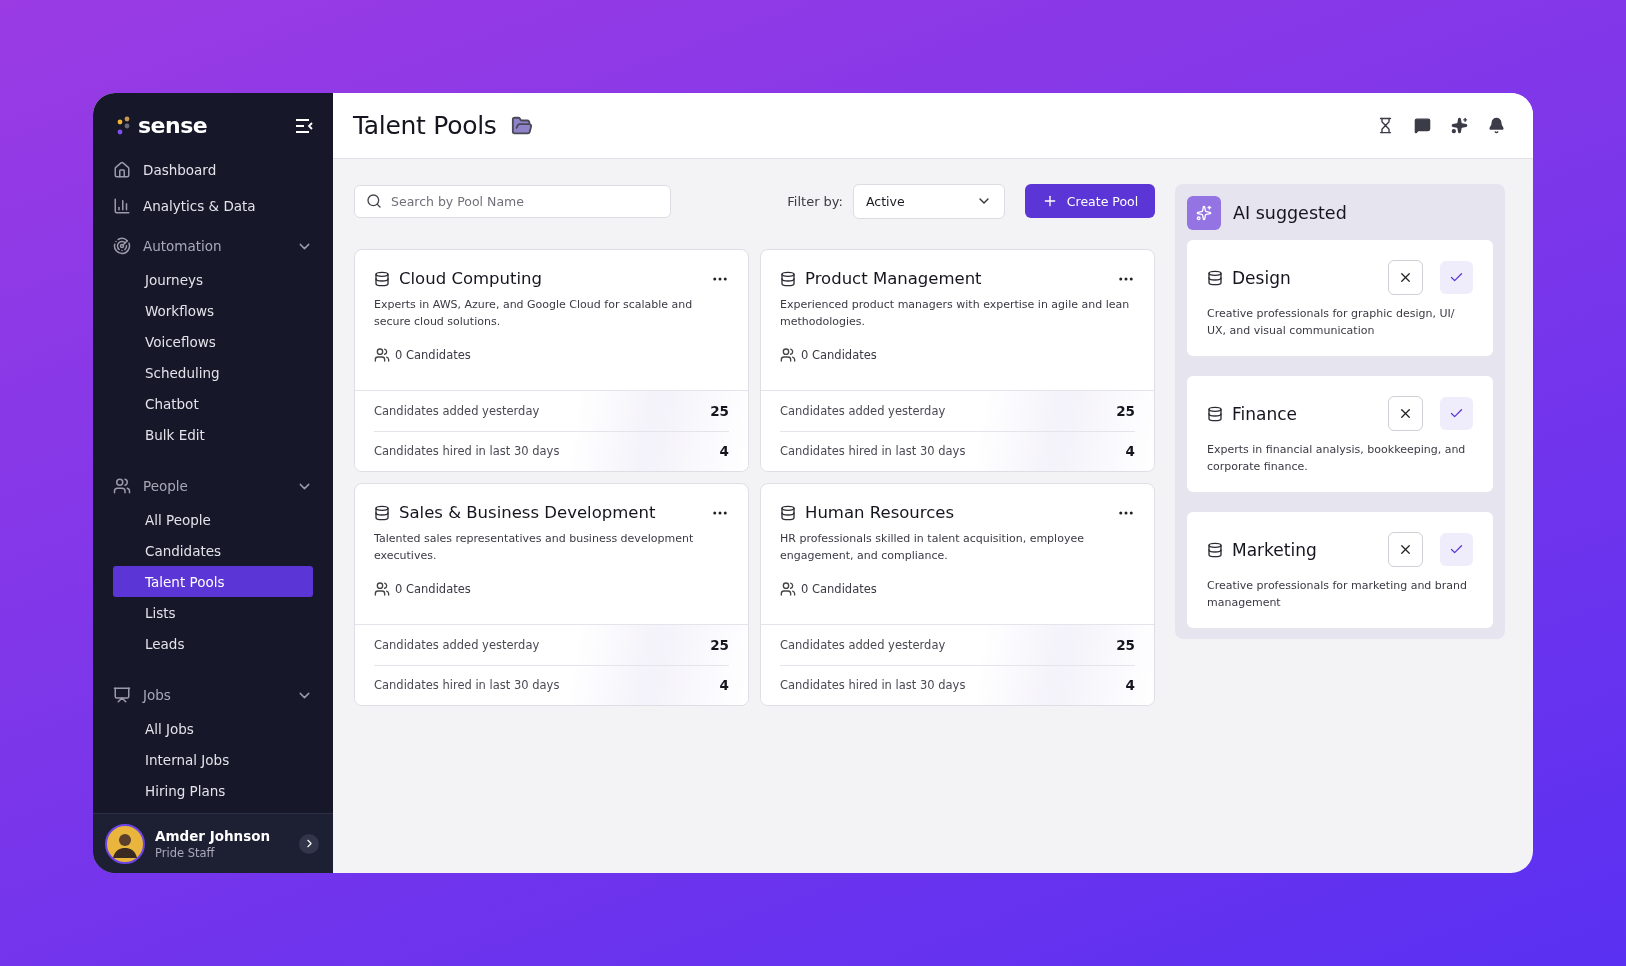  What do you see at coordinates (213, 341) in the screenshot?
I see `nav-item: Voiceflows` at bounding box center [213, 341].